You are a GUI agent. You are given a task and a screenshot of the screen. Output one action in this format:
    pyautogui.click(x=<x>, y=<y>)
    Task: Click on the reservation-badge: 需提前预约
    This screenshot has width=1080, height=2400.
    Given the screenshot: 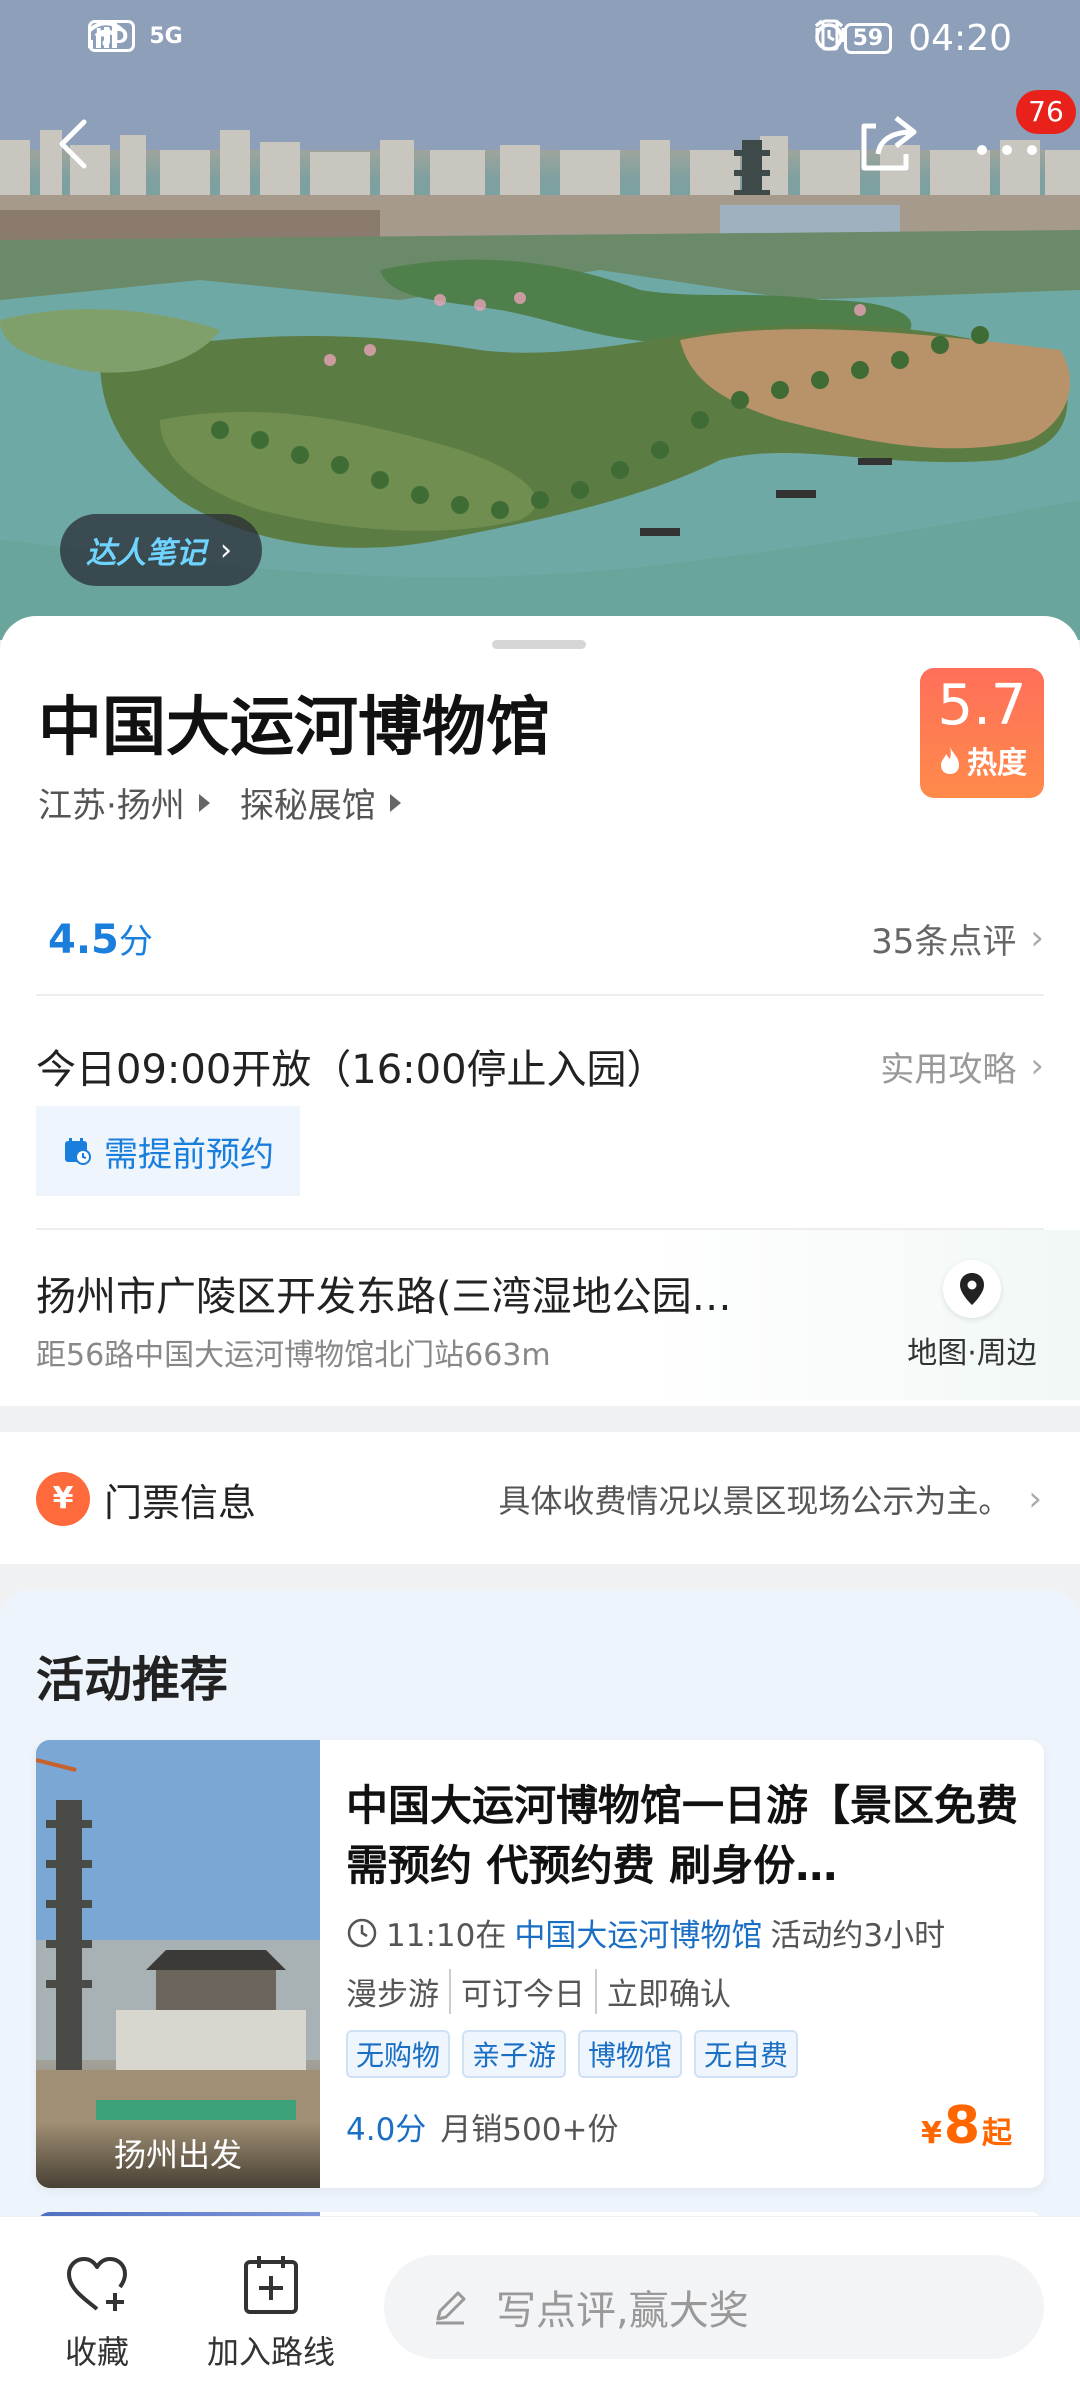 What is the action you would take?
    pyautogui.click(x=168, y=1151)
    